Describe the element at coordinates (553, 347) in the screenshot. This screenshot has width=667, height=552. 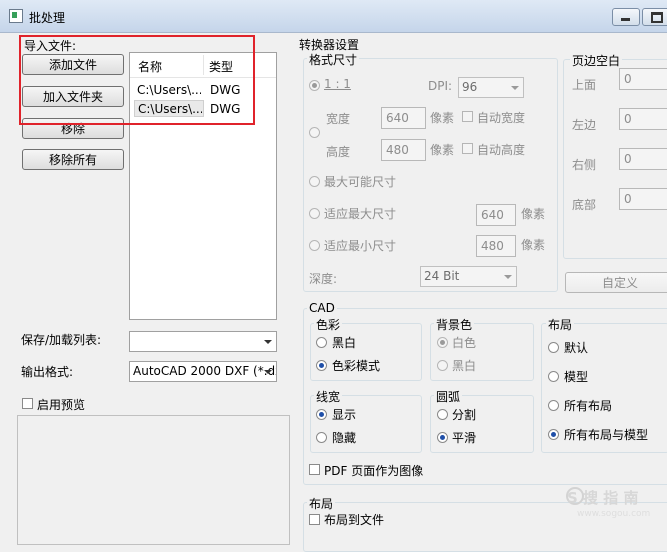
I see `layout-default-radio` at that location.